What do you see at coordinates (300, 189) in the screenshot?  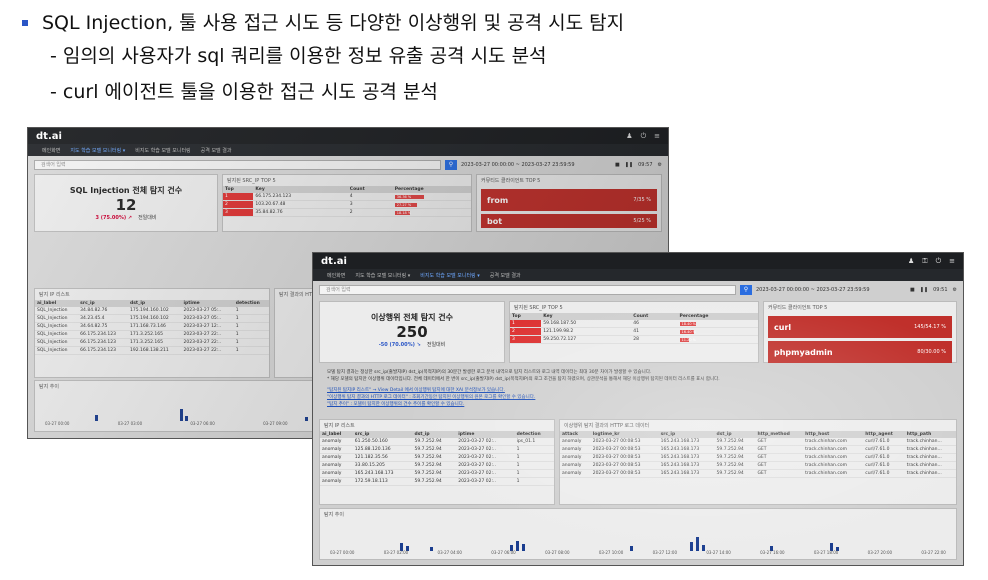 I see `col-key: Key` at bounding box center [300, 189].